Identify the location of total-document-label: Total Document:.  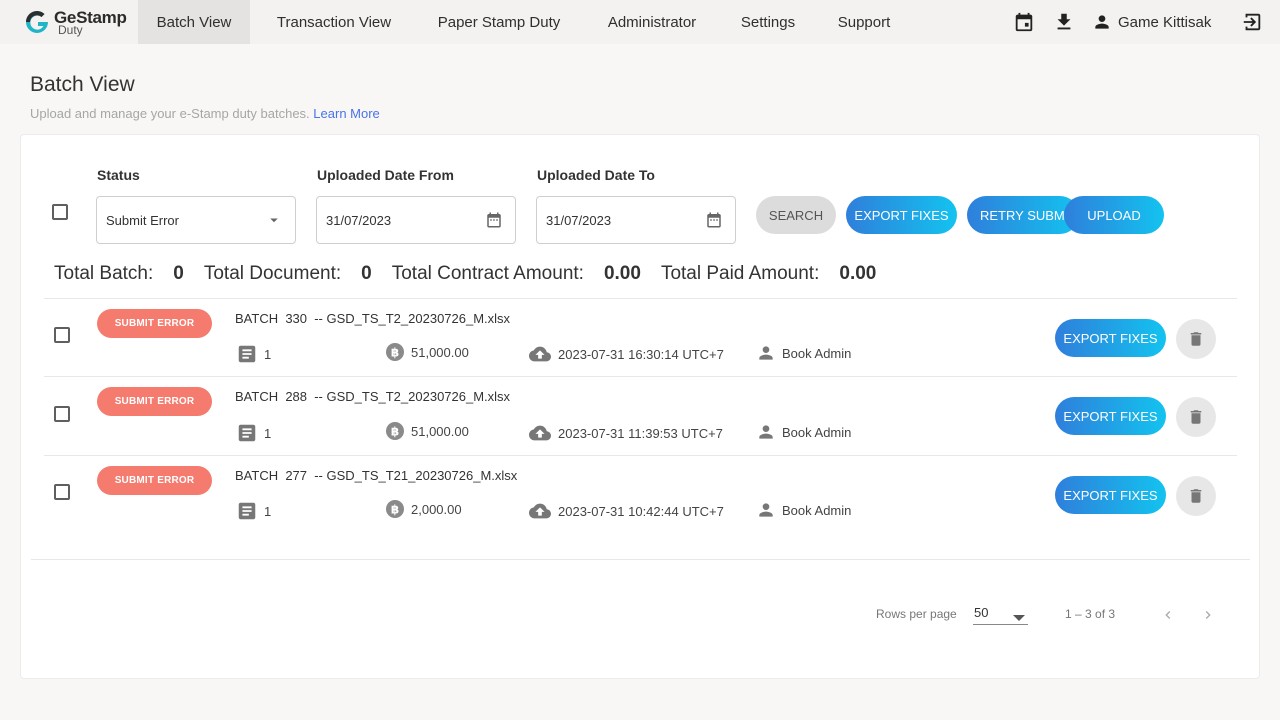
(272, 273).